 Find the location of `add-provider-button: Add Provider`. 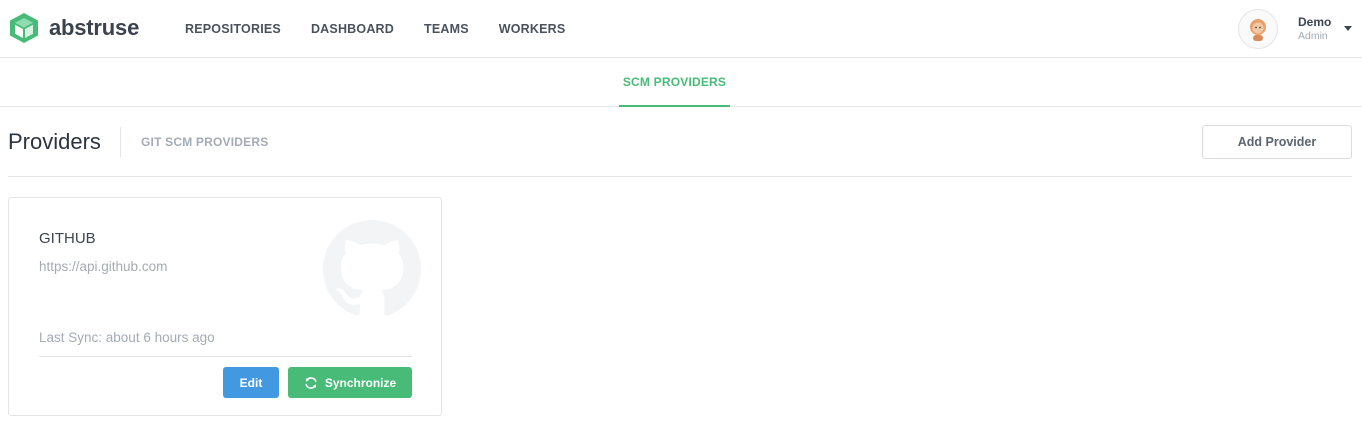

add-provider-button: Add Provider is located at coordinates (1277, 142).